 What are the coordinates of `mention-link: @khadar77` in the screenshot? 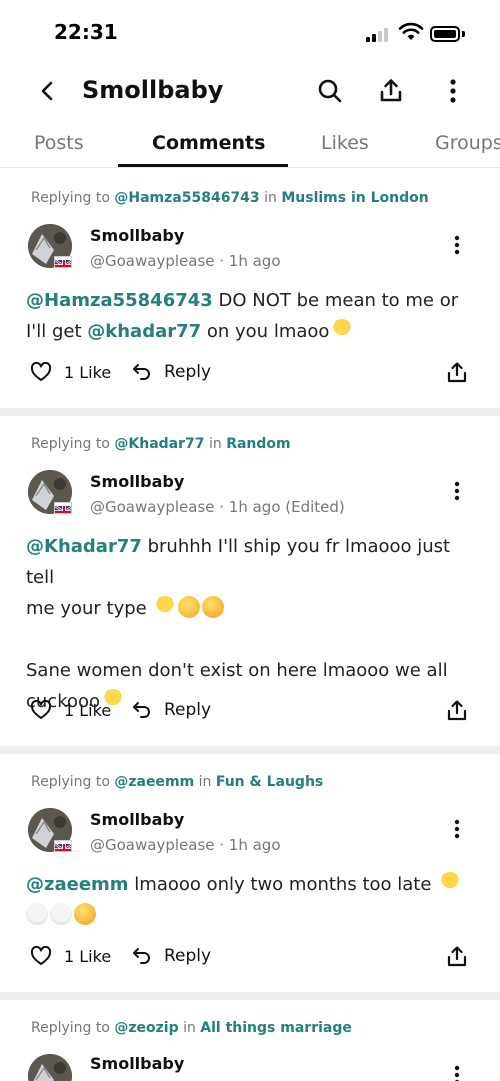 It's located at (144, 331).